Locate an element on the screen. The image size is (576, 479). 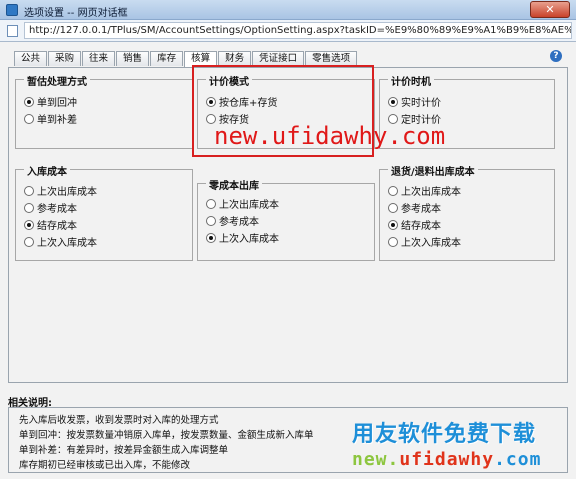
tab-purchase: 采购 is located at coordinates (65, 58).